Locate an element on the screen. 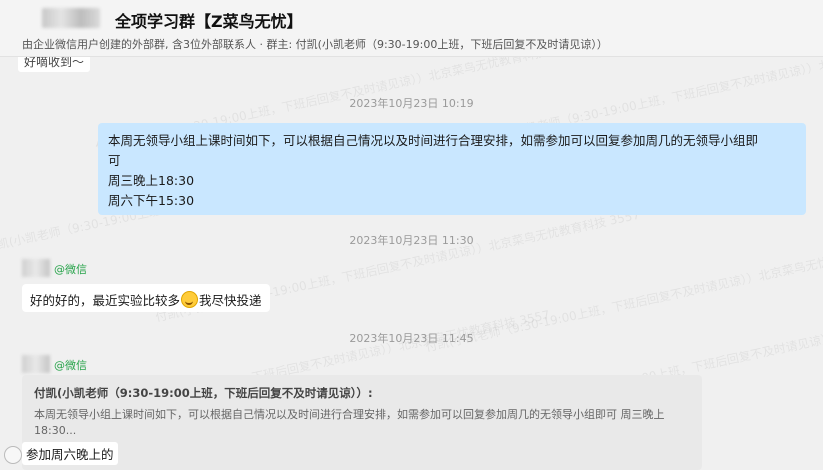 The image size is (823, 470). message-bubble-partial: 好嘀收到～ is located at coordinates (54, 64).